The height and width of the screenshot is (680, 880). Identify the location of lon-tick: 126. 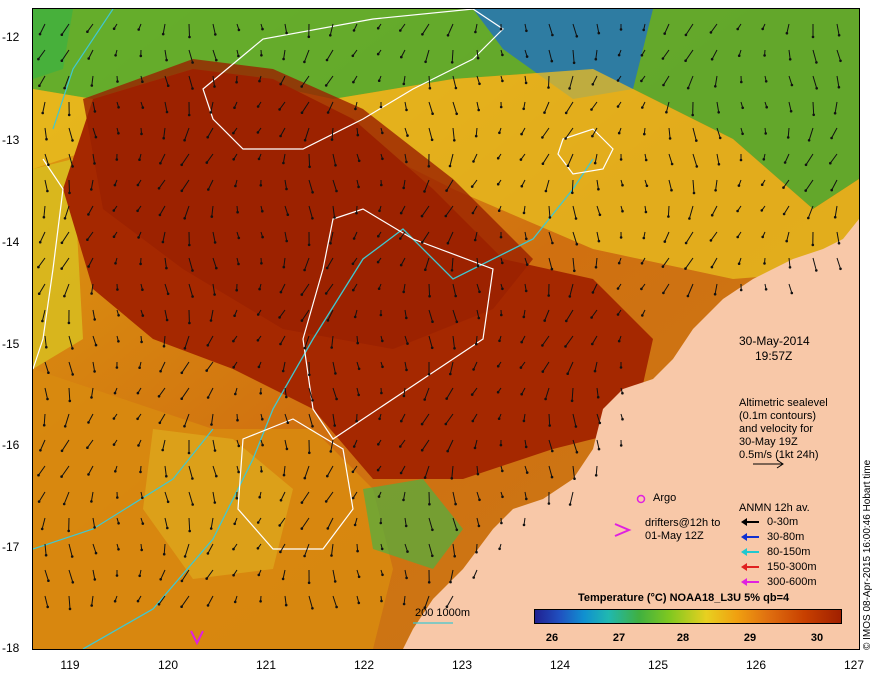
(756, 665).